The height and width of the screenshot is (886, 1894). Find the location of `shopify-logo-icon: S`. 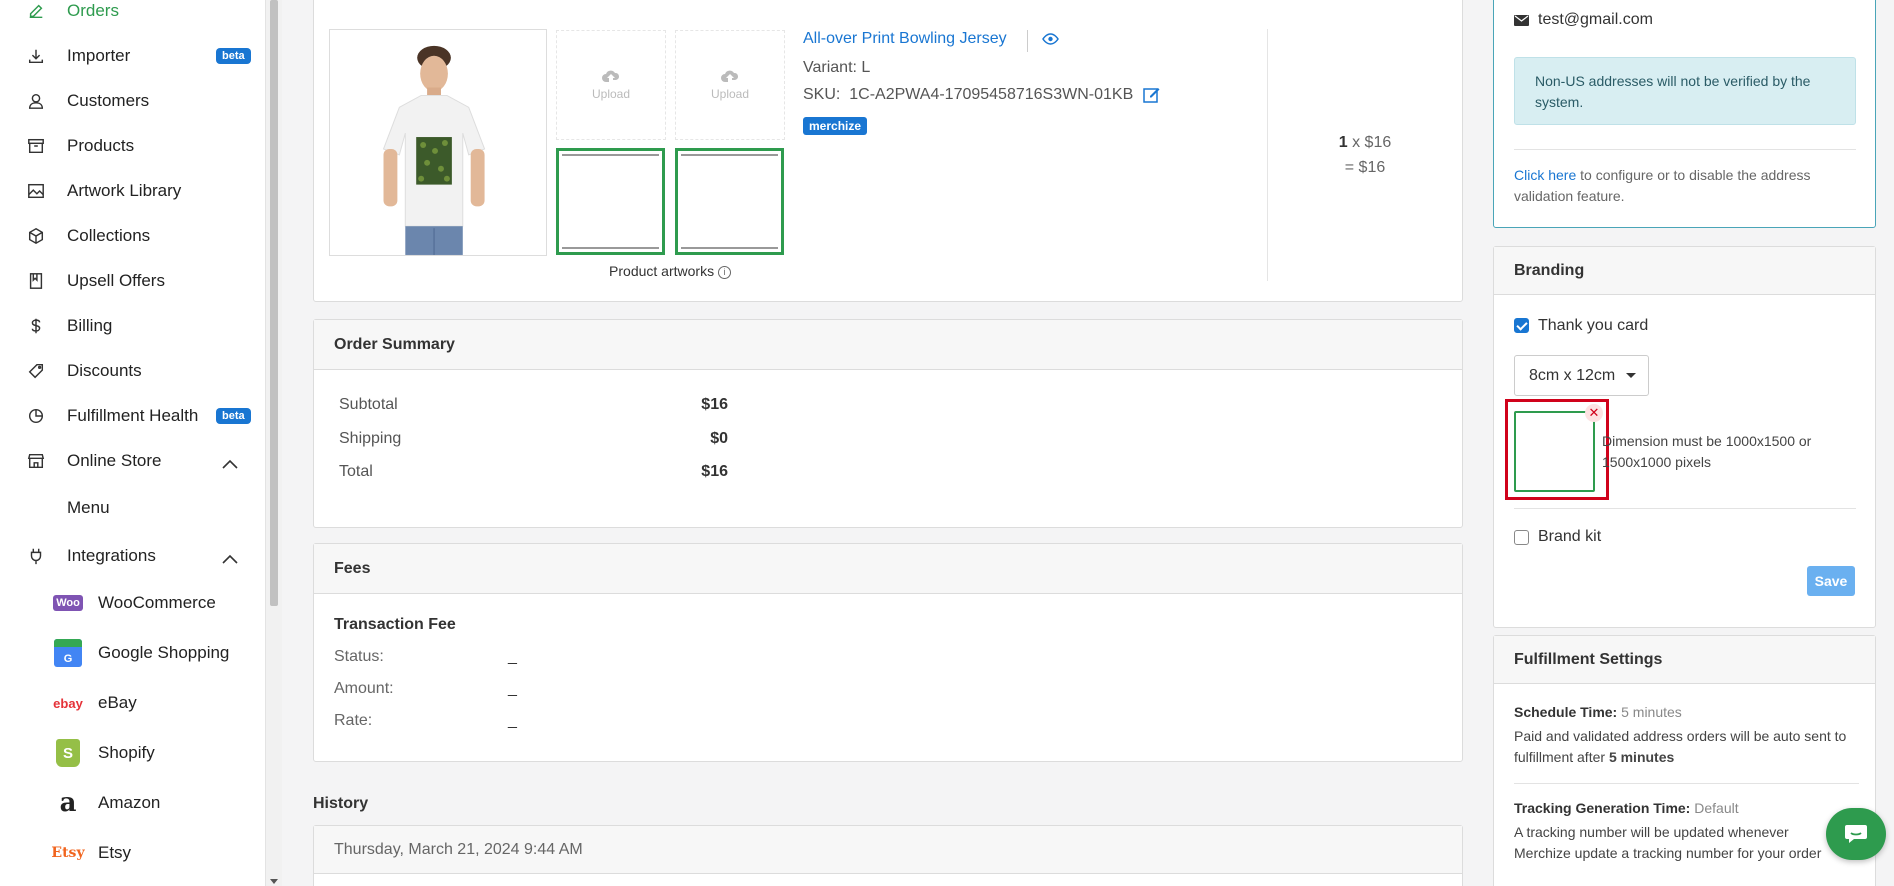

shopify-logo-icon: S is located at coordinates (68, 753).